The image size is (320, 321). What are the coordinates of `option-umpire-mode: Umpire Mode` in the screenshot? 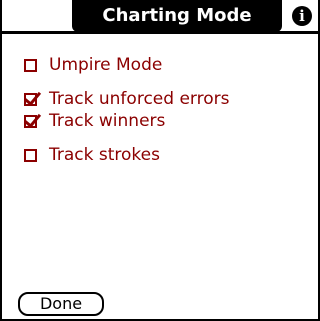 It's located at (93, 65).